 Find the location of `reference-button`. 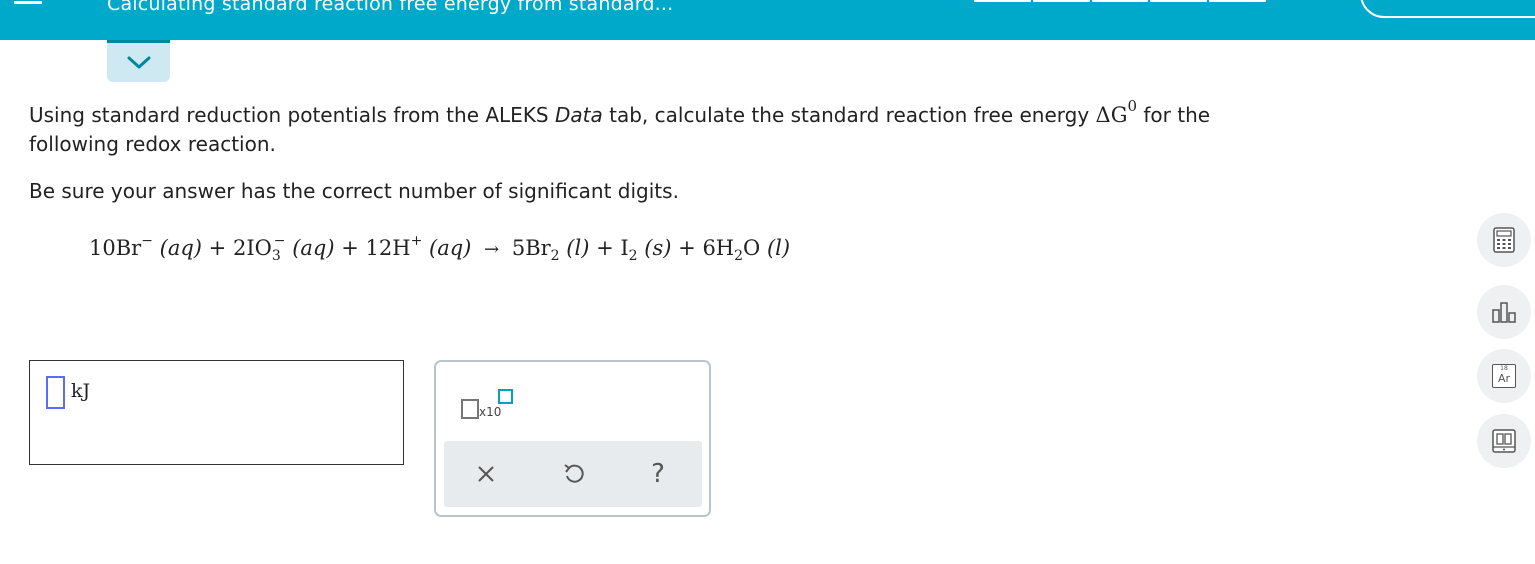

reference-button is located at coordinates (1504, 441).